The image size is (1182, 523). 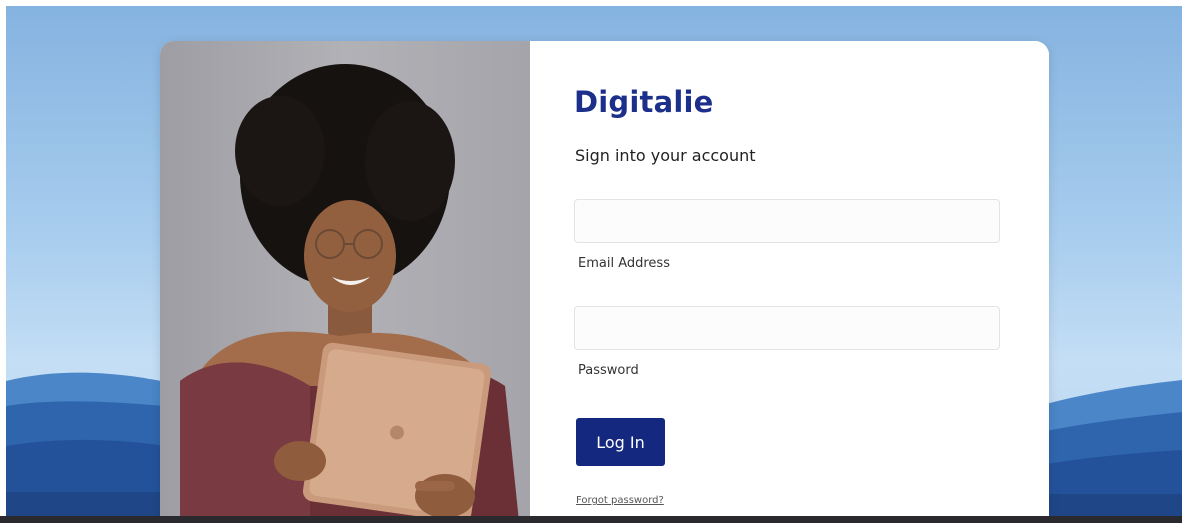 What do you see at coordinates (608, 370) in the screenshot?
I see `password-field-label: Password` at bounding box center [608, 370].